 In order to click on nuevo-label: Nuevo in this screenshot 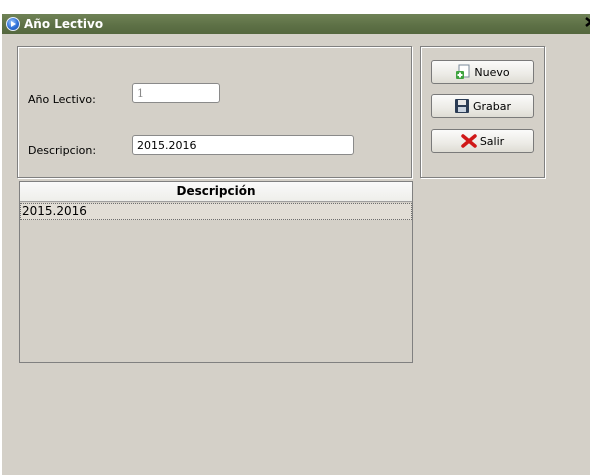, I will do `click(492, 72)`.